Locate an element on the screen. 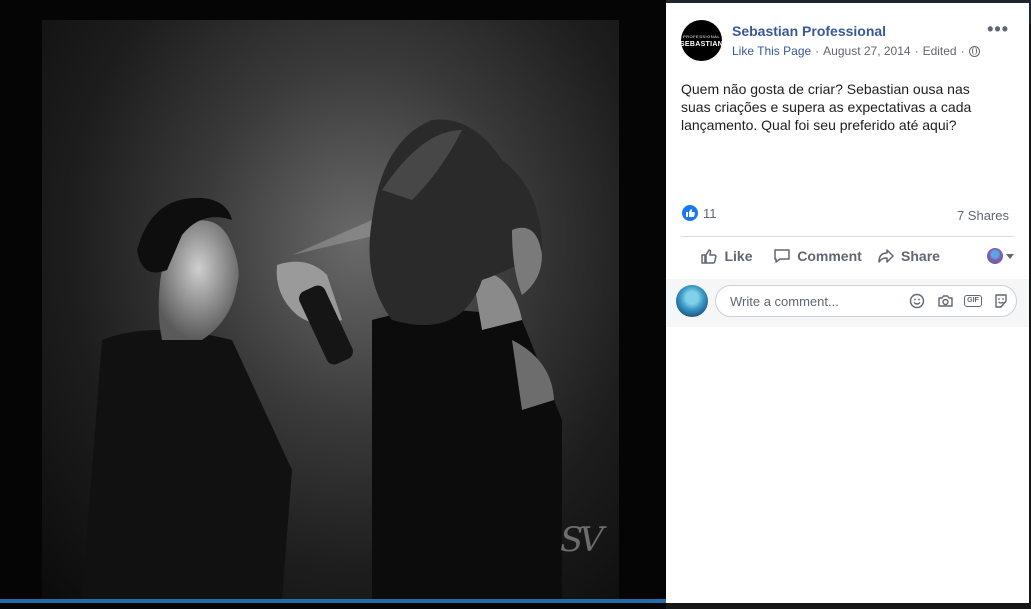 The image size is (1031, 609). avatar-subtext: PROFESSIONAL is located at coordinates (701, 36).